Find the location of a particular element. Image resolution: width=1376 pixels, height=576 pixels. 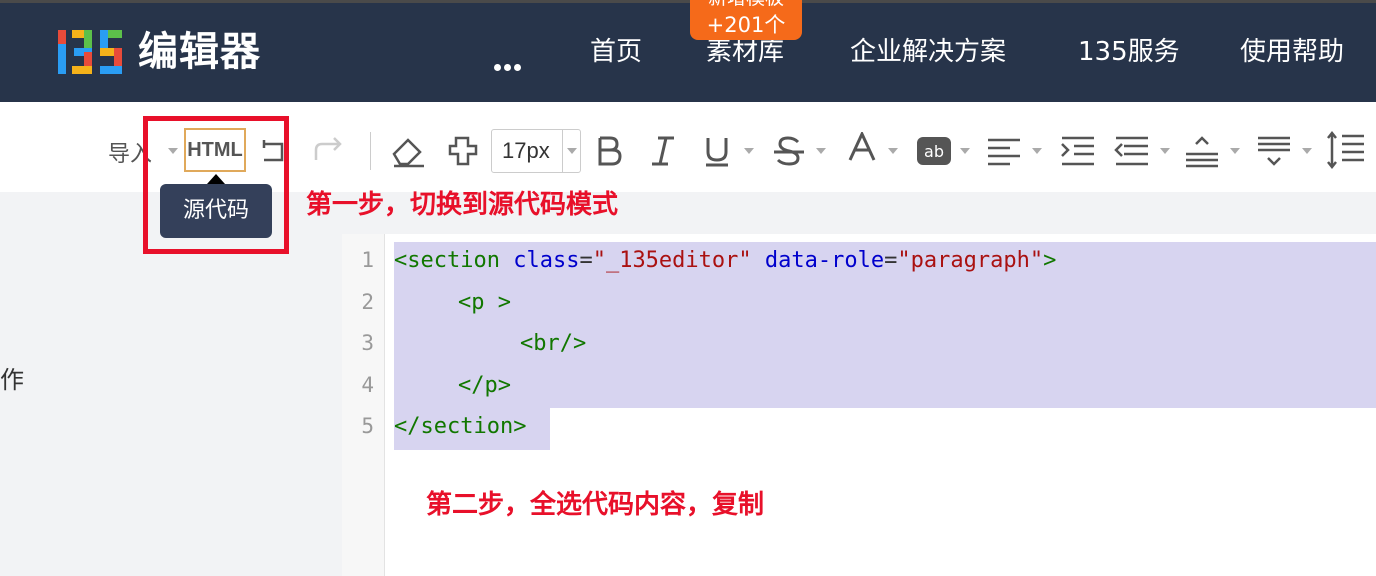

logo: 编辑器 is located at coordinates (176, 52).